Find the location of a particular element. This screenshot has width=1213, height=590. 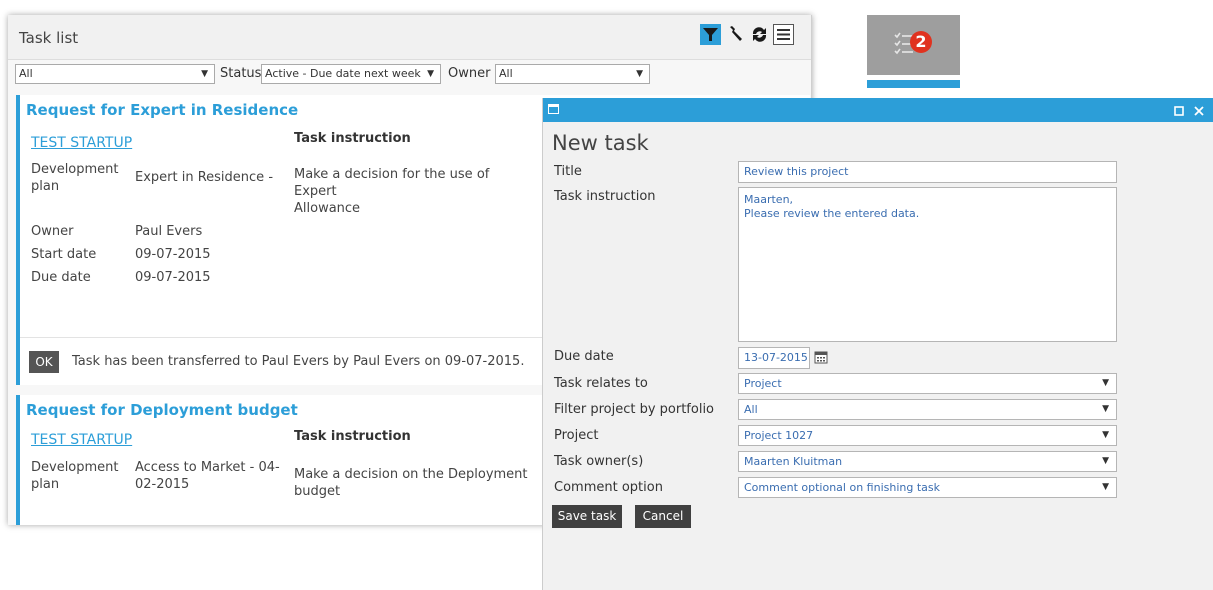

owner-label: Owner is located at coordinates (469, 73).